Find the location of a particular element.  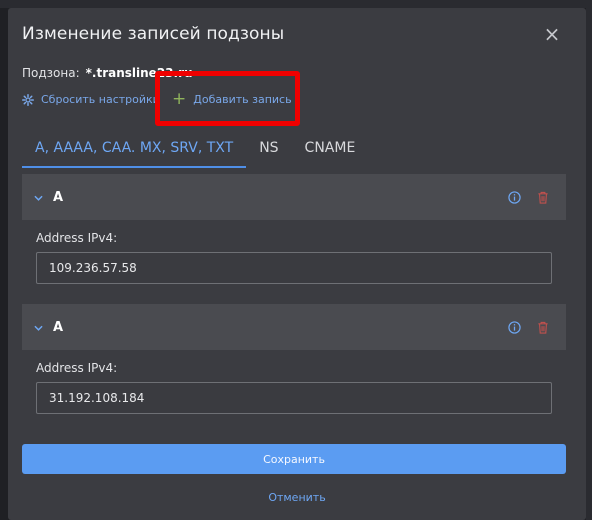

gear-icon is located at coordinates (28, 99).